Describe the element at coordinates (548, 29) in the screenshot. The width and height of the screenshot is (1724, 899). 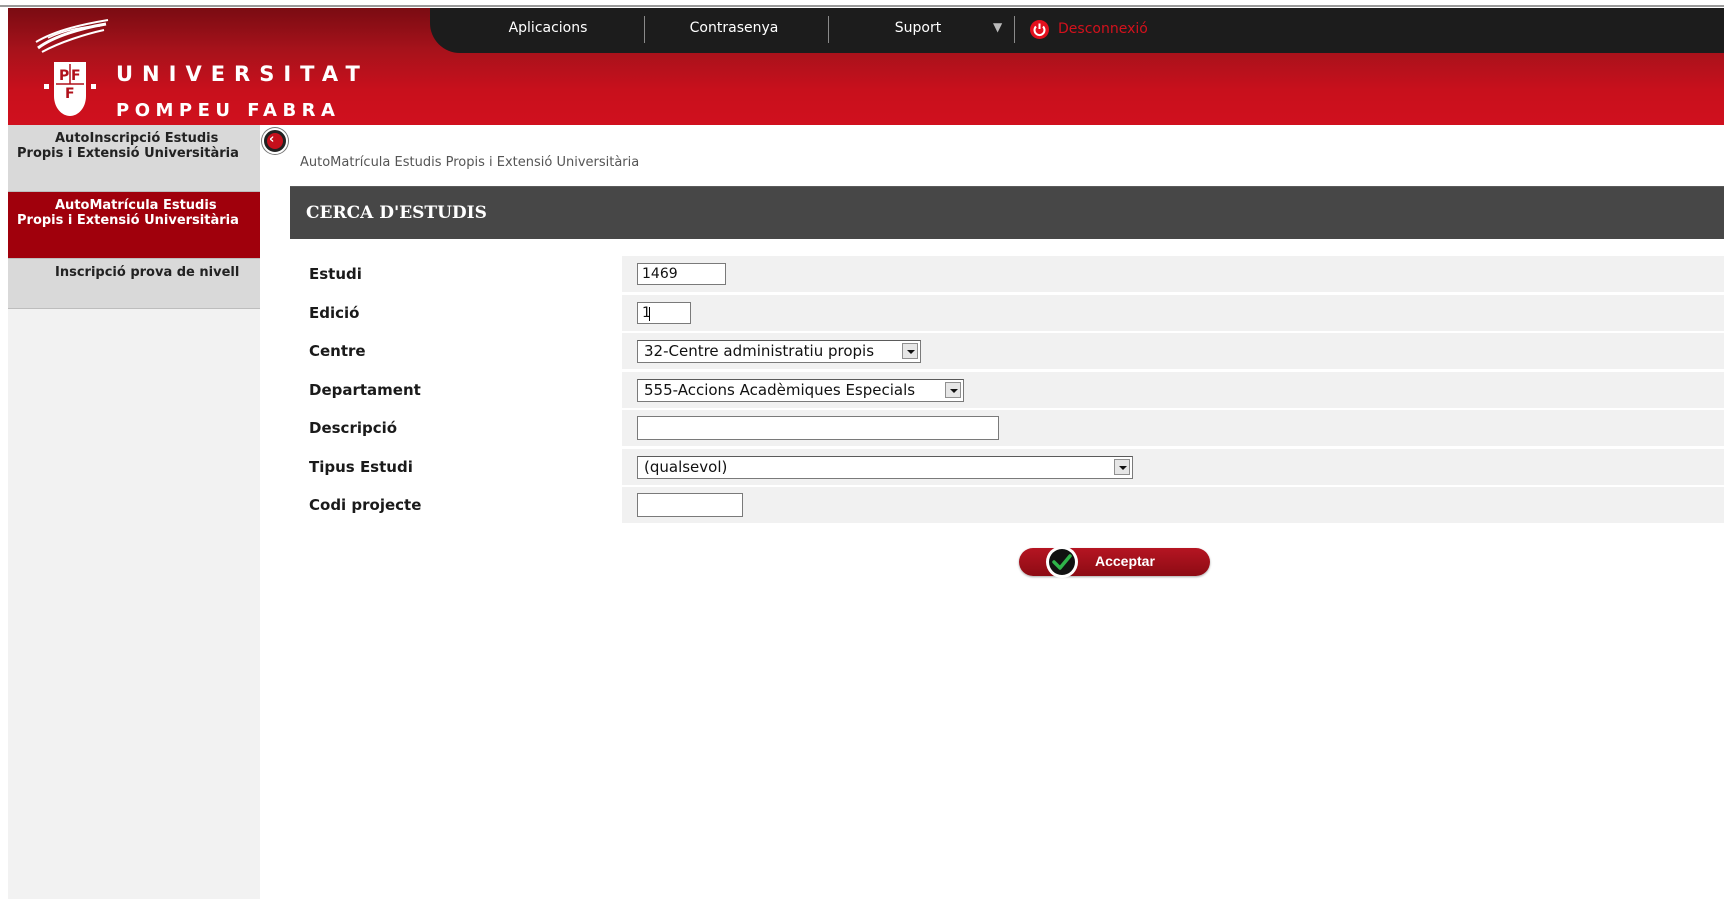
I see `nav-aplicacions: Aplicacions` at that location.